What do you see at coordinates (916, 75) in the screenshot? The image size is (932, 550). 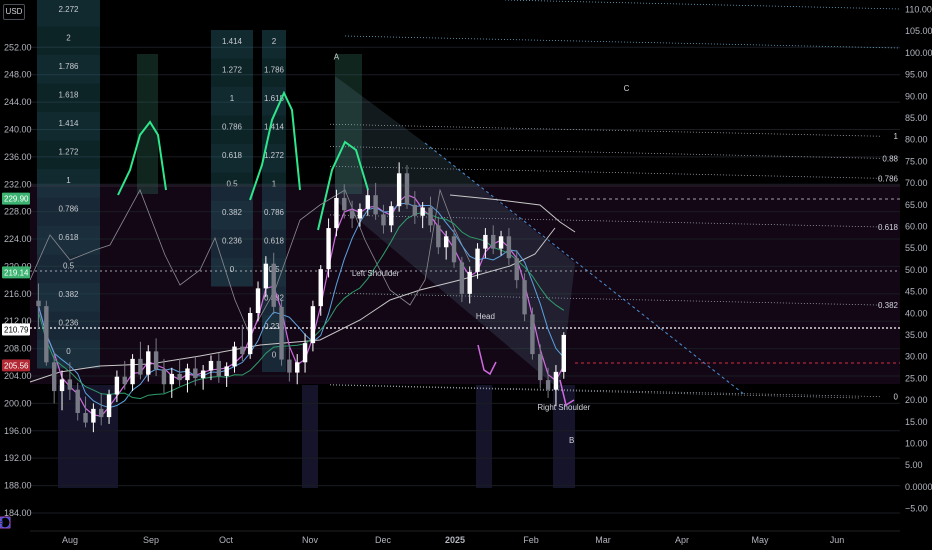 I see `right-axis-tick: 95.00` at bounding box center [916, 75].